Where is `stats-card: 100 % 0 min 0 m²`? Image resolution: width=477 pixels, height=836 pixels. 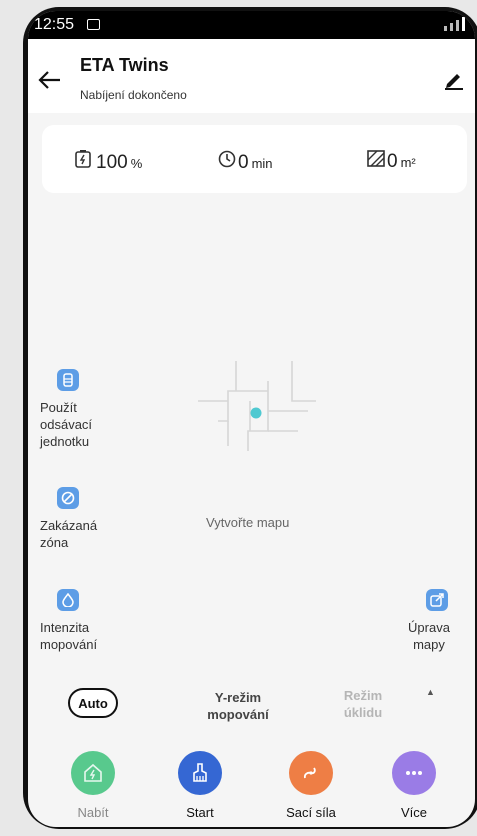
stats-card: 100 % 0 min 0 m² is located at coordinates (254, 159).